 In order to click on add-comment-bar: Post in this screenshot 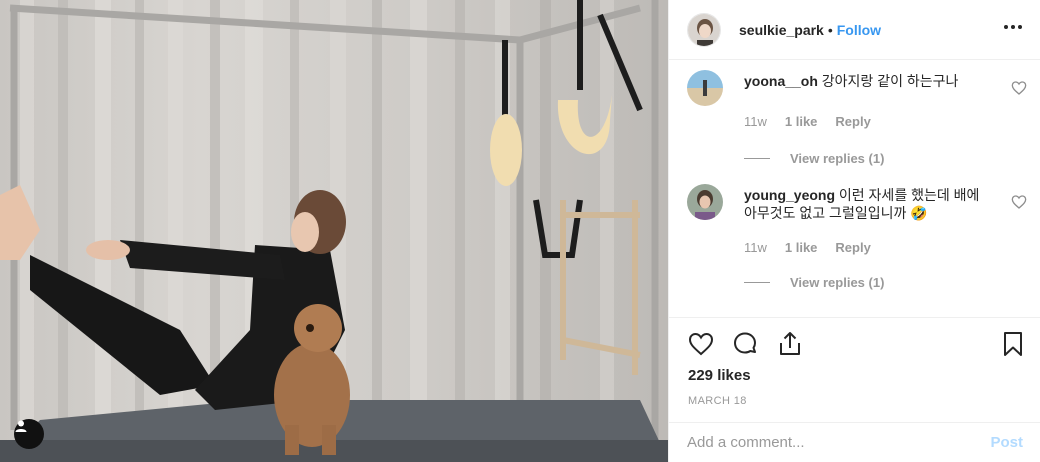, I will do `click(854, 442)`.